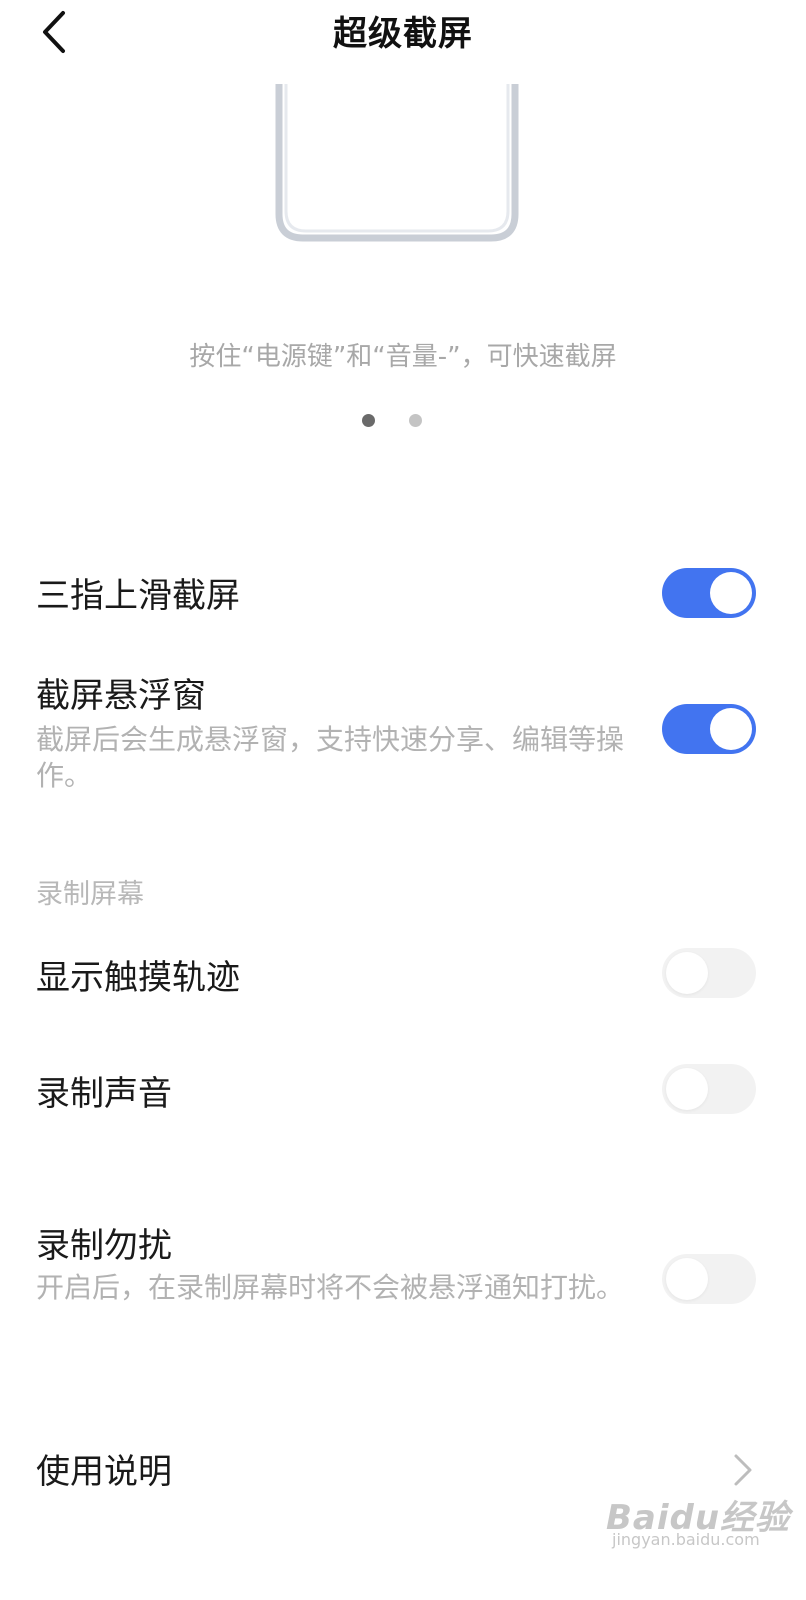  Describe the element at coordinates (138, 596) in the screenshot. I see `three-finger-title: 三指上滑截屏` at that location.